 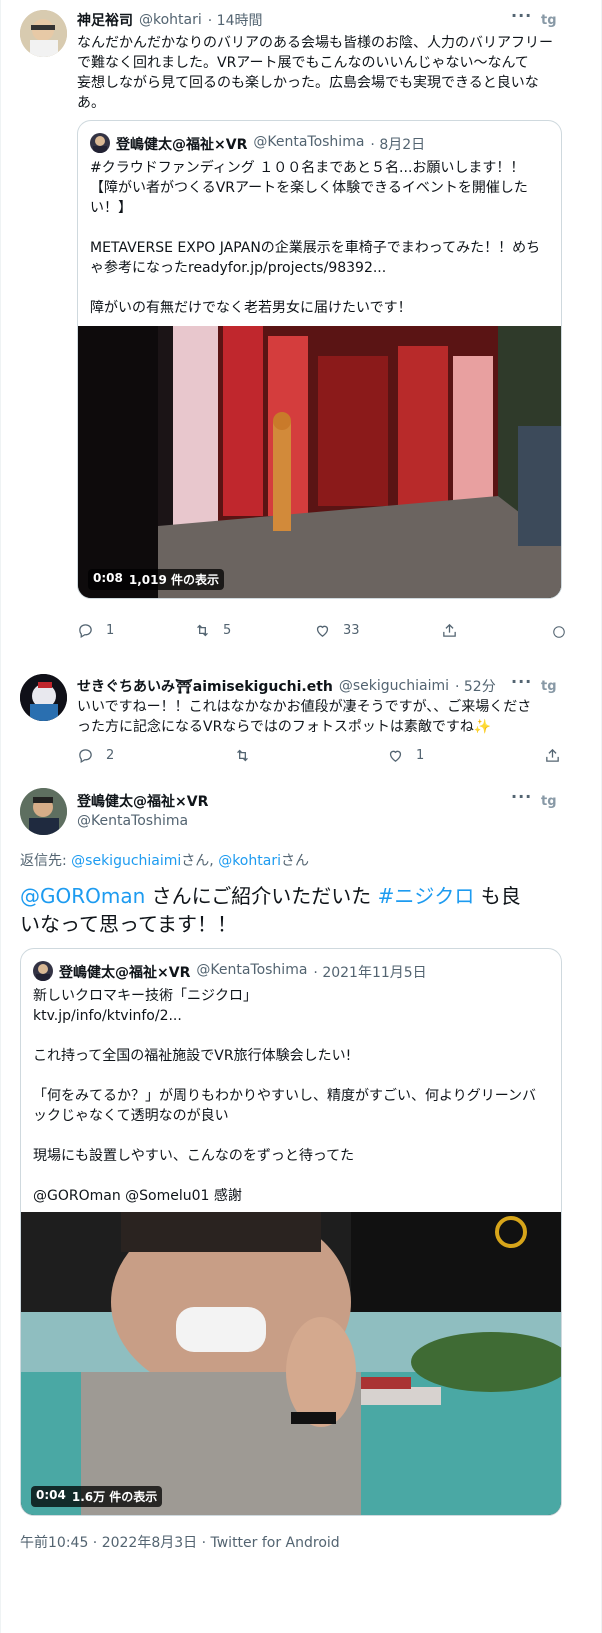 I want to click on tweet-header: 登嶋健太@福祉×VR @KentaToshima, so click(x=142, y=810).